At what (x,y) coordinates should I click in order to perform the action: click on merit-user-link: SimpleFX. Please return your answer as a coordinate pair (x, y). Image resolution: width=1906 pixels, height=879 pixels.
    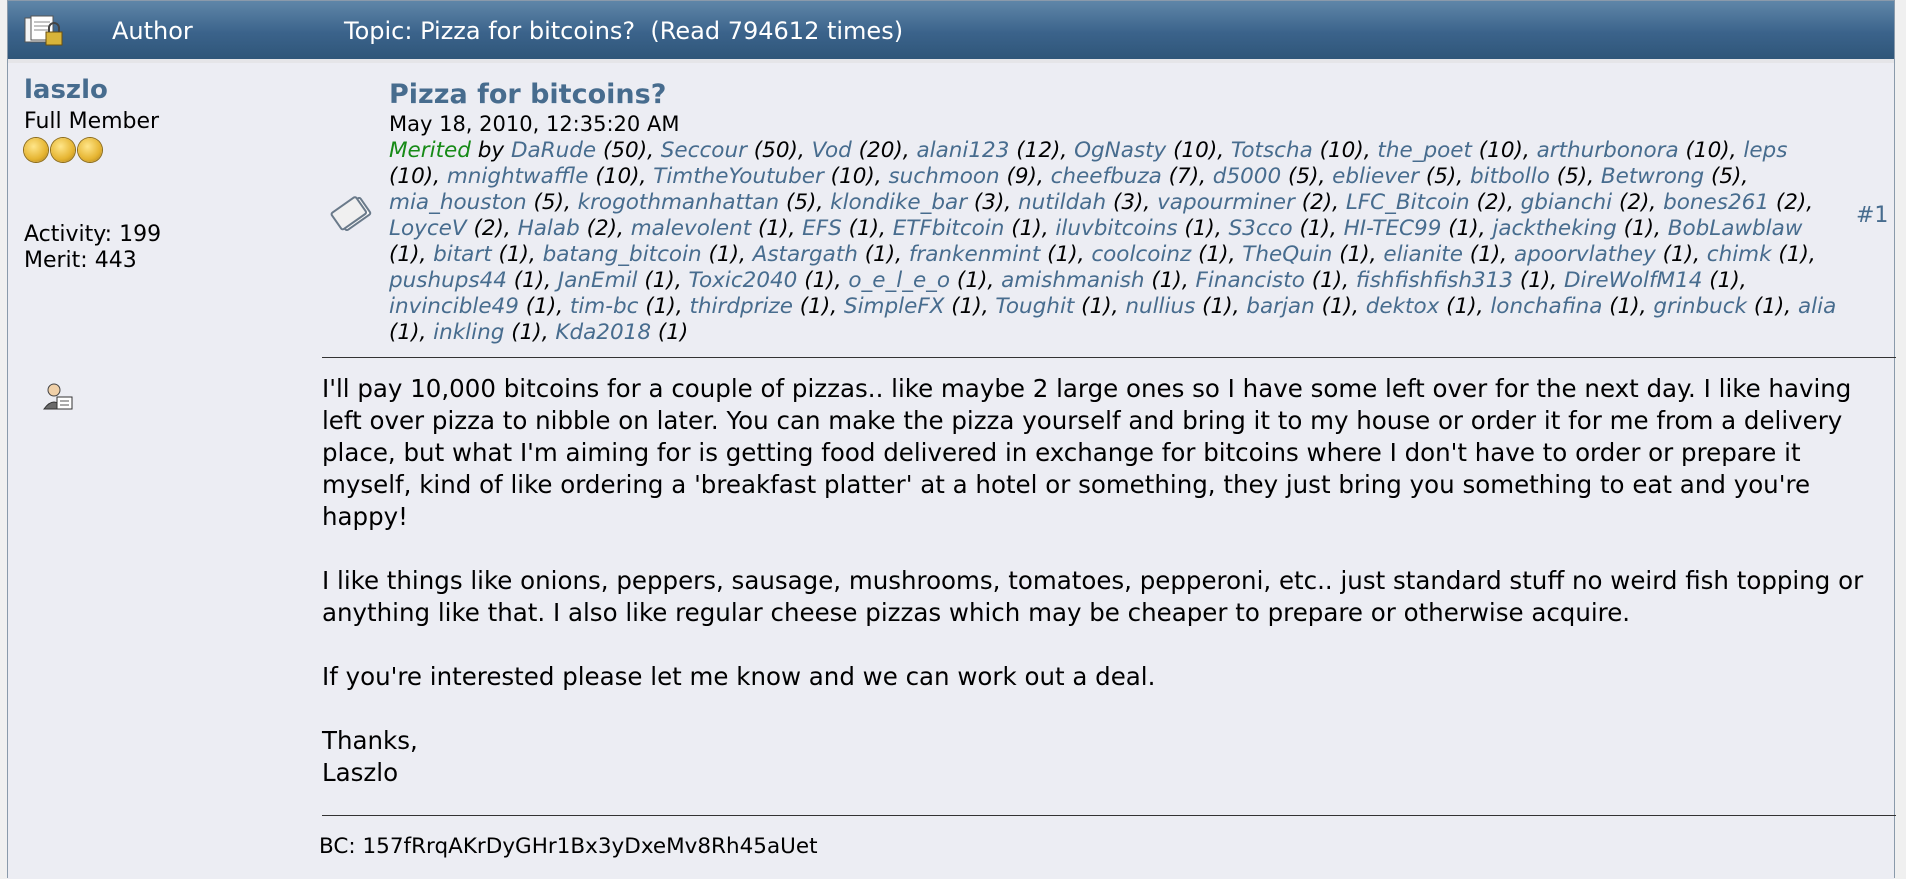
    Looking at the image, I should click on (894, 306).